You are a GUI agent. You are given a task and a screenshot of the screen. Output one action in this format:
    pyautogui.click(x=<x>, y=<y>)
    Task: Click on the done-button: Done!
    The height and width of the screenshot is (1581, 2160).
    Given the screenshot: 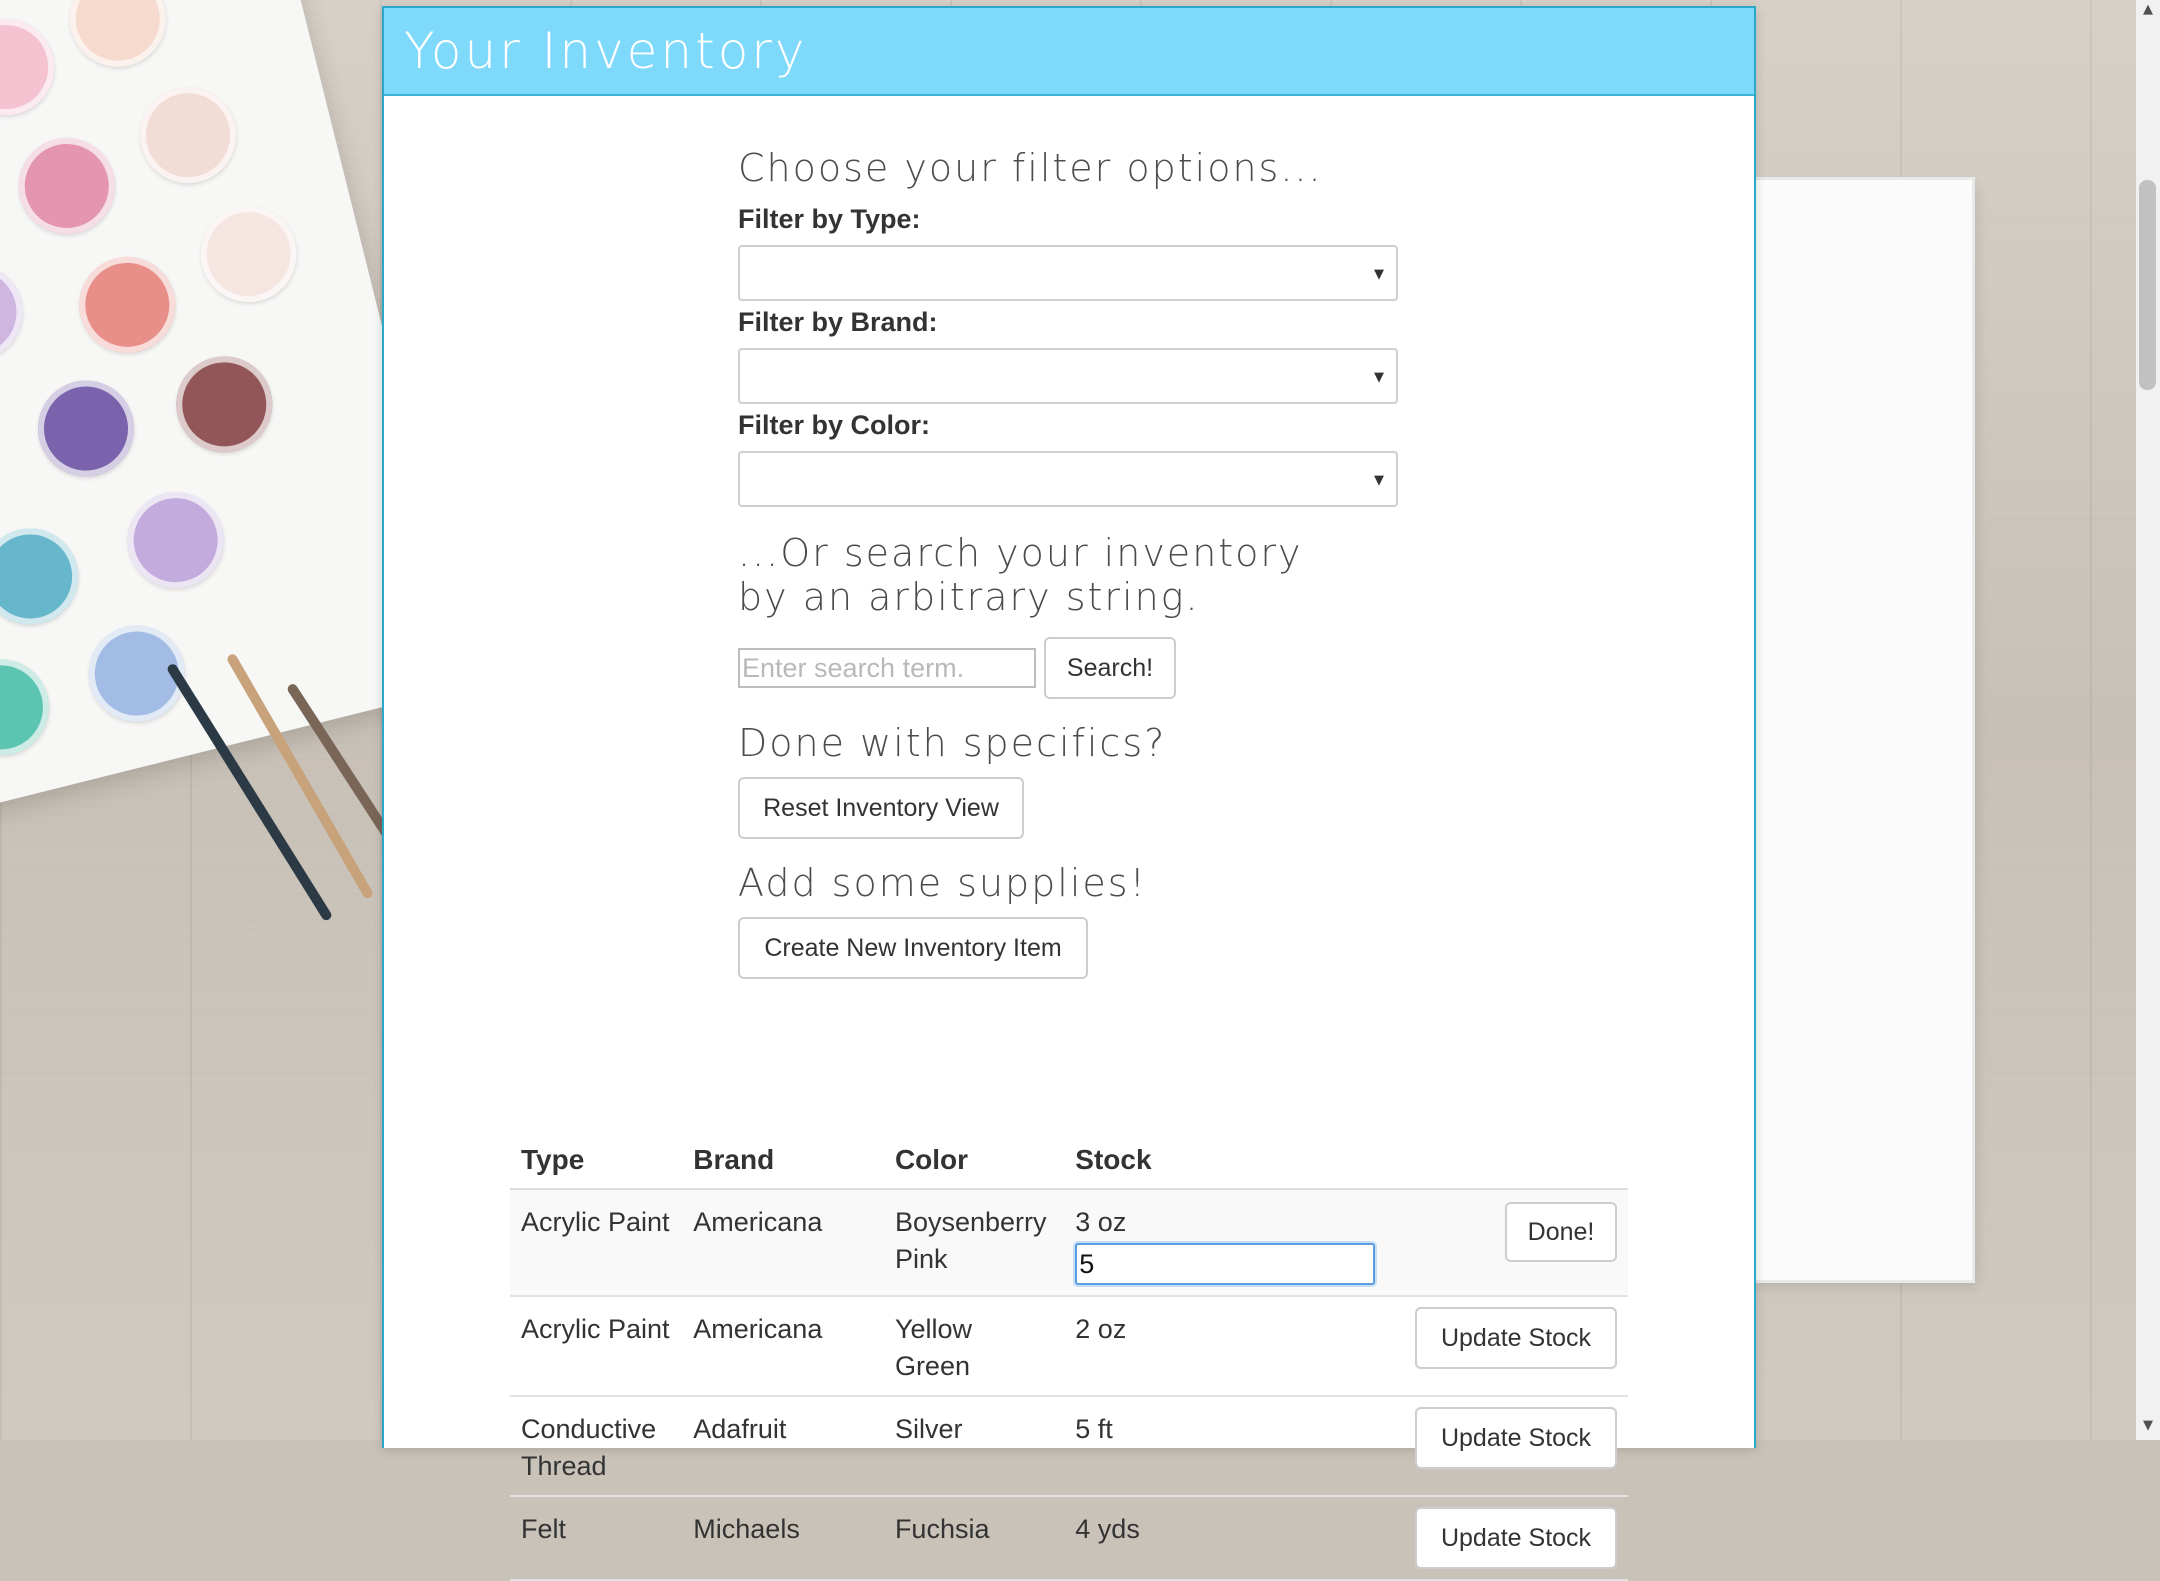 What is the action you would take?
    pyautogui.click(x=1561, y=1232)
    